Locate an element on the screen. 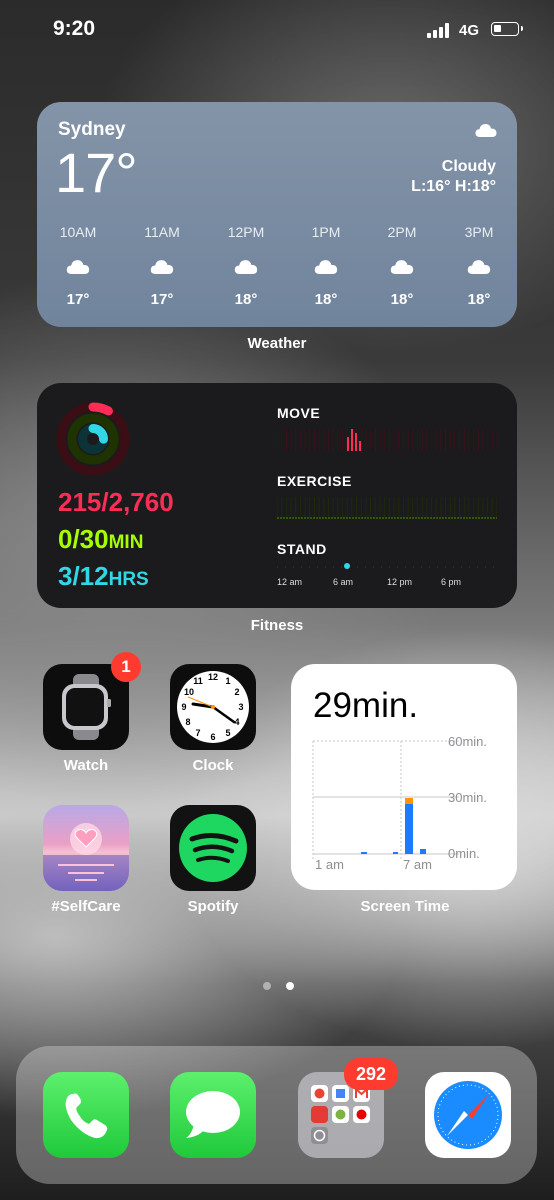 The width and height of the screenshot is (554, 1200). fitness-widget-label: Fitness is located at coordinates (277, 625).